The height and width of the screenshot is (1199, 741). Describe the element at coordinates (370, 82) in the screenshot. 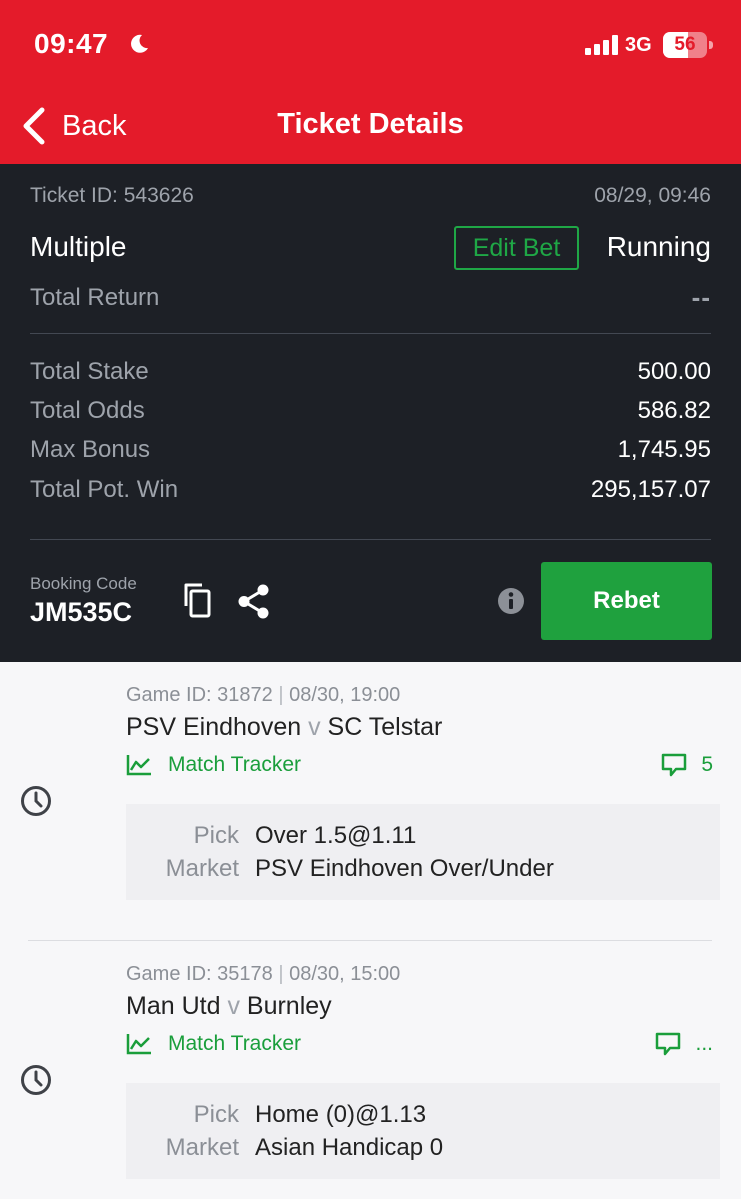

I see `header: 09:47 3G 56 Back Ticket Details` at that location.